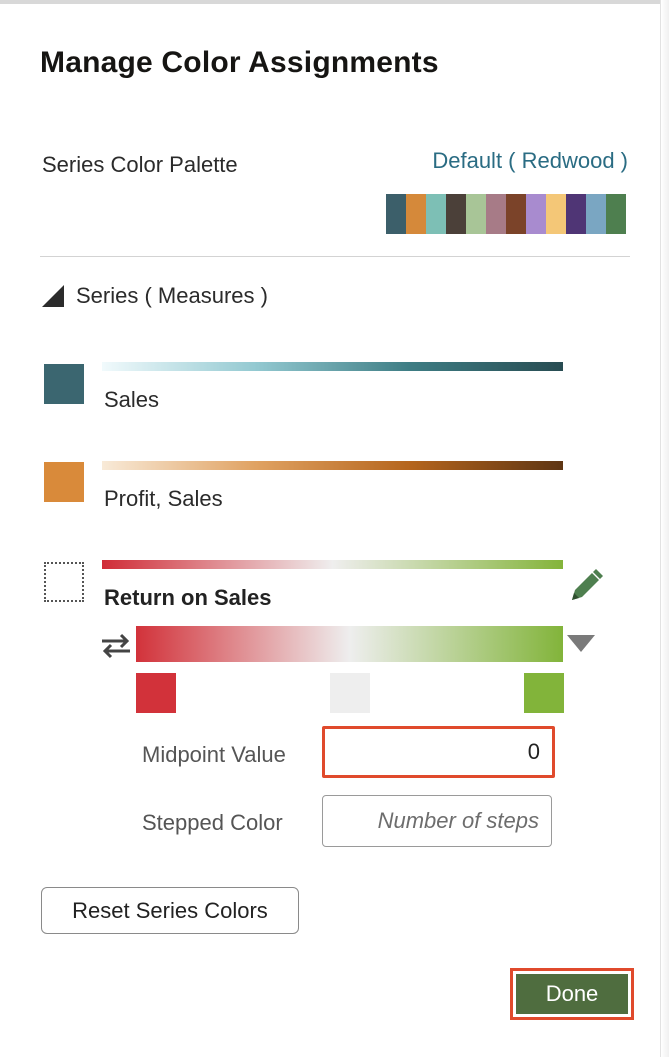 This screenshot has height=1057, width=669. Describe the element at coordinates (172, 295) in the screenshot. I see `series-section-label: Series ( Measures )` at that location.